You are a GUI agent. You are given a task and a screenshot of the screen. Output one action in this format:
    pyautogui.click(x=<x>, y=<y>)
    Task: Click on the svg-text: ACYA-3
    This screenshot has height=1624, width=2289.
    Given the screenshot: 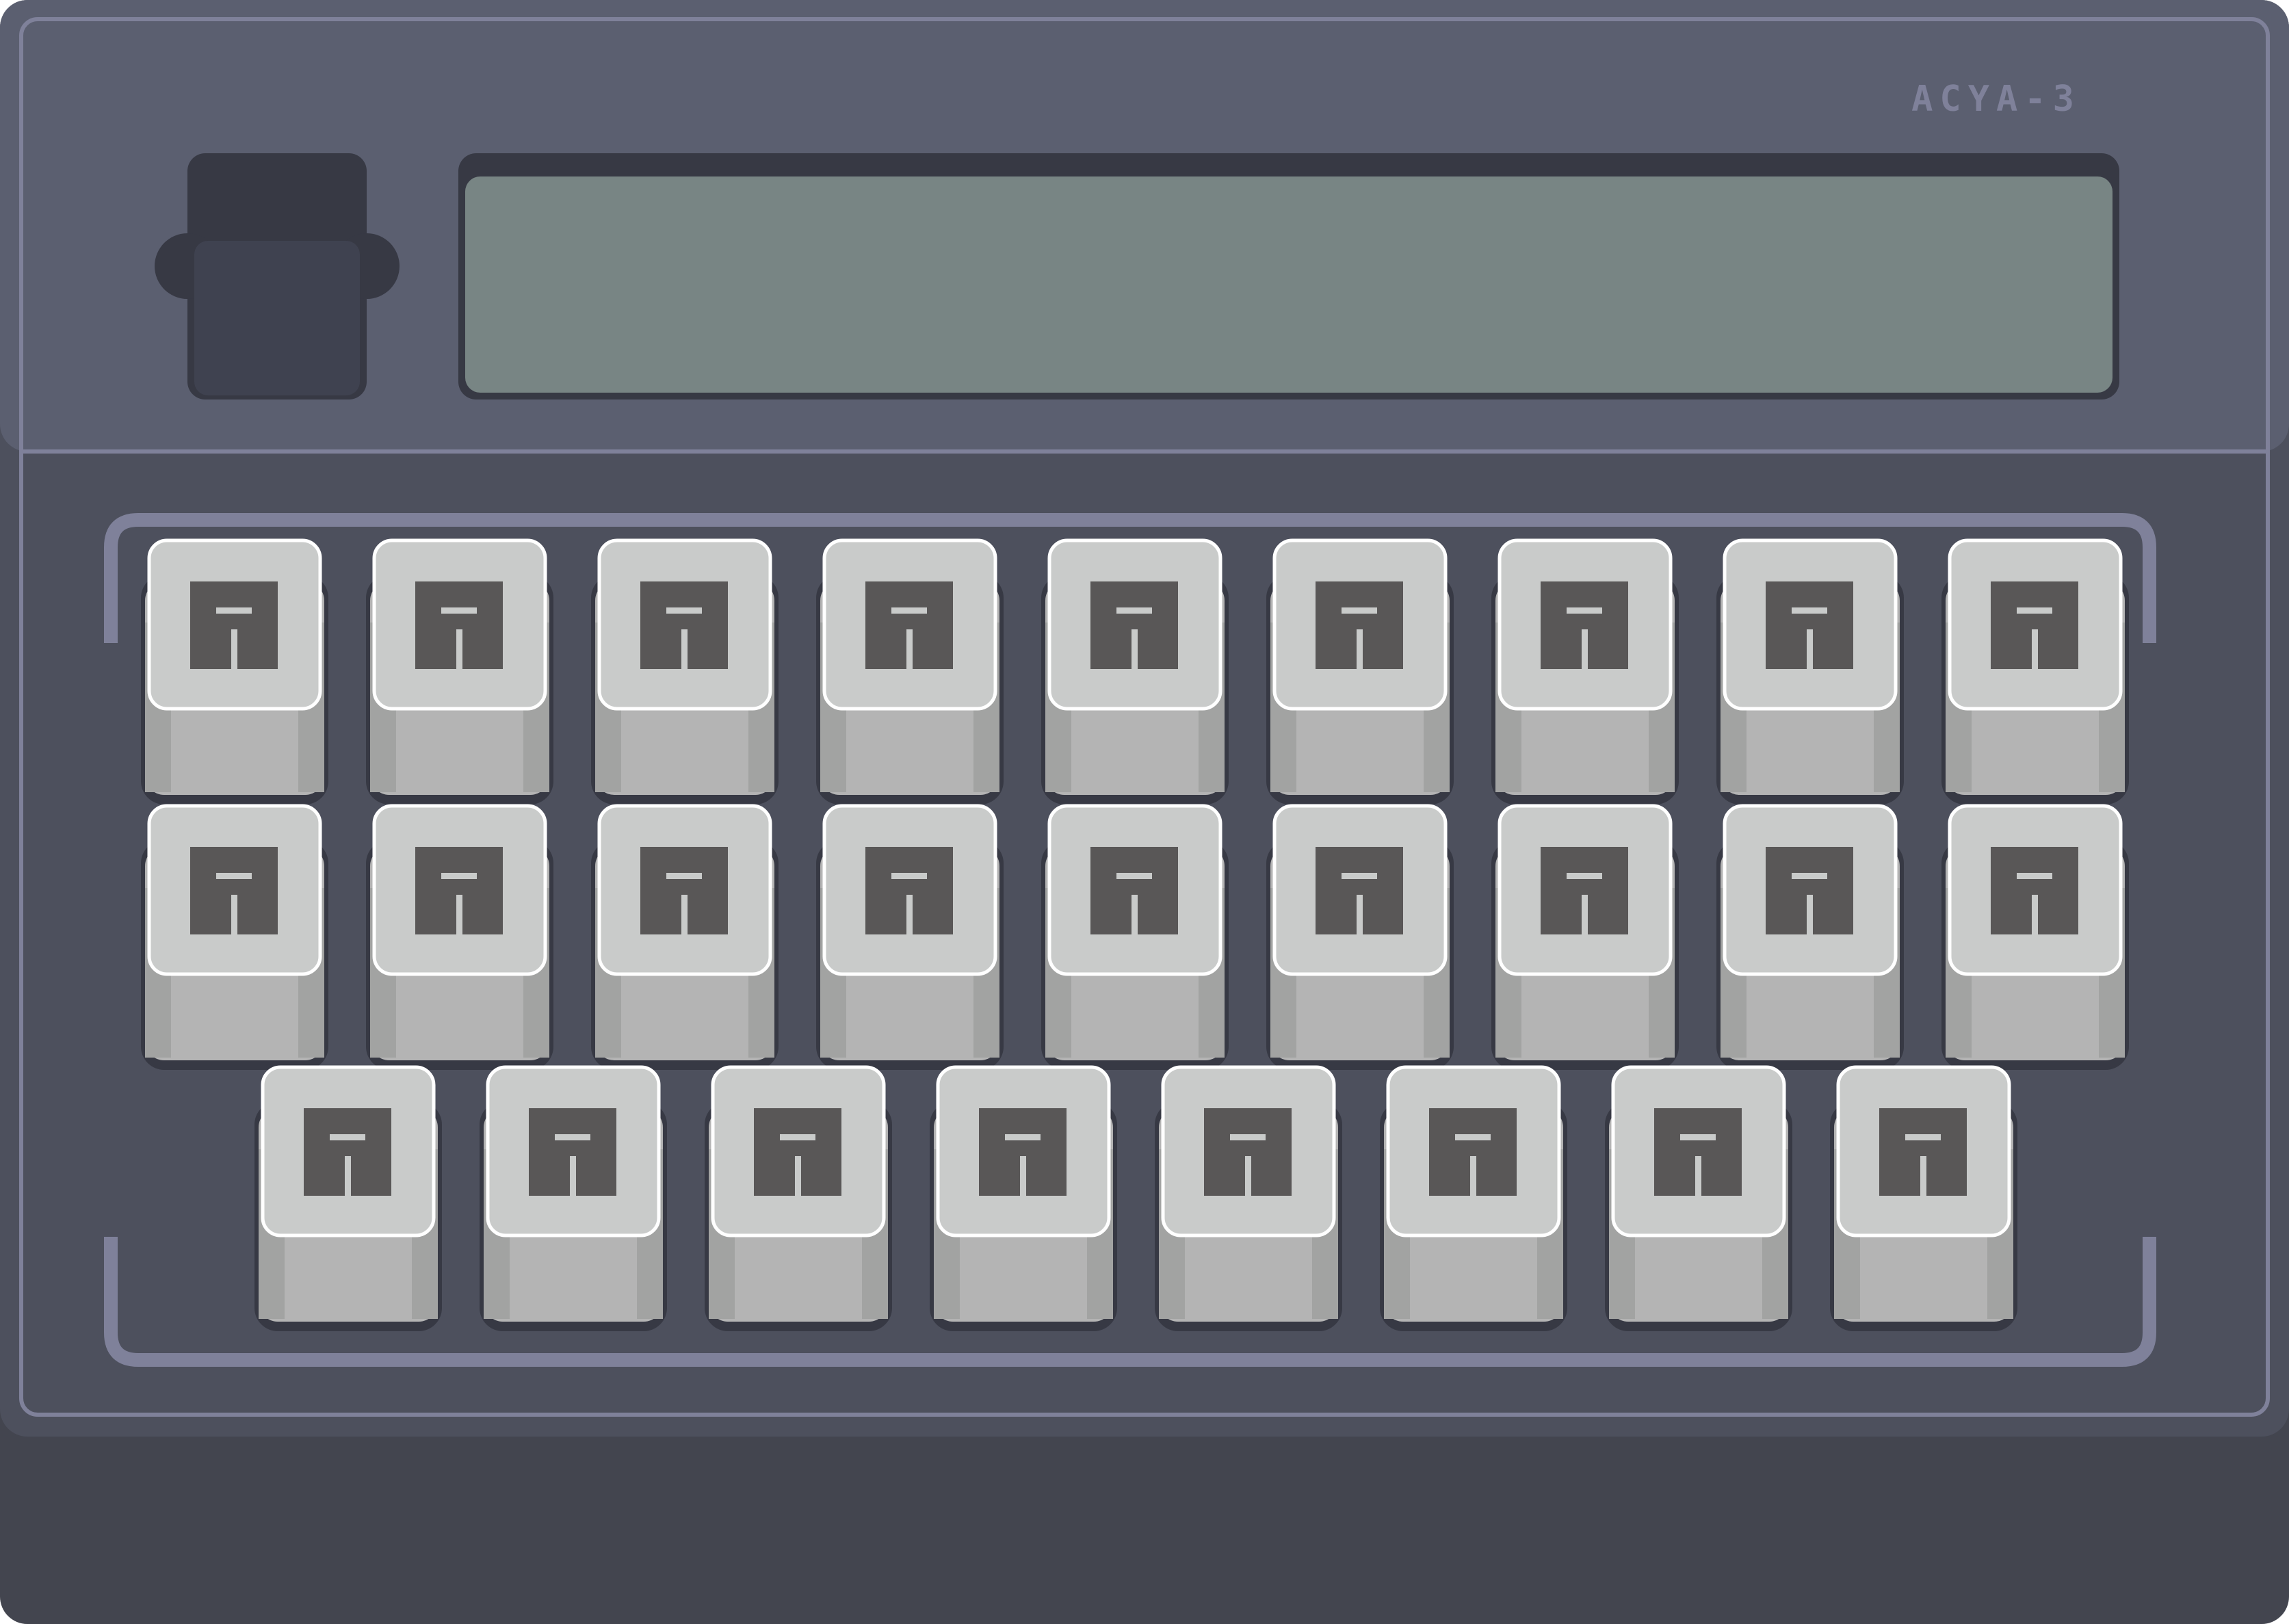 What is the action you would take?
    pyautogui.click(x=1996, y=99)
    